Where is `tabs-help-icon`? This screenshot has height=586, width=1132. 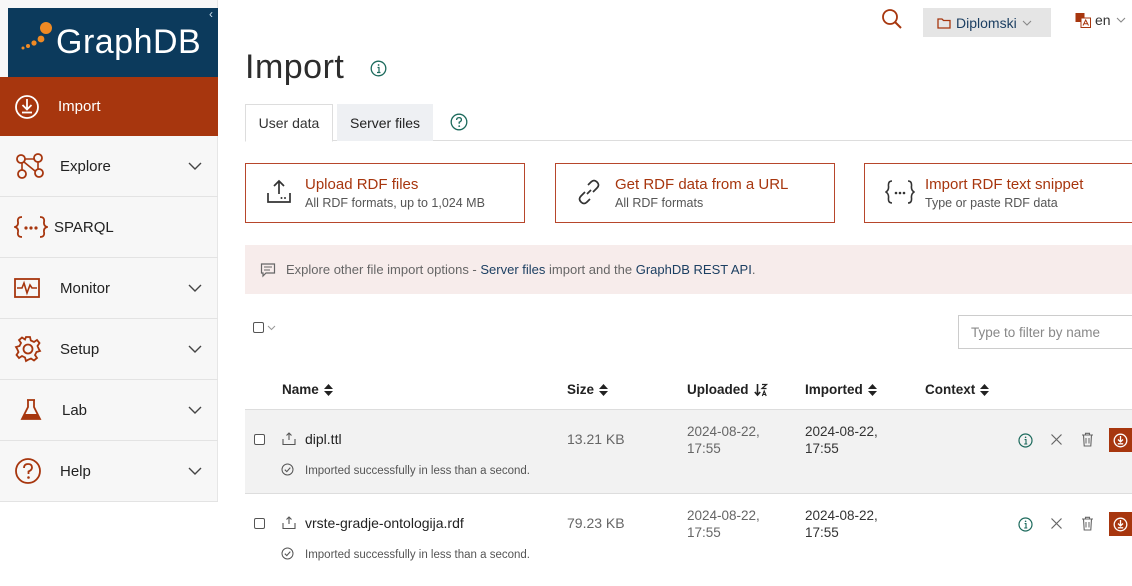
tabs-help-icon is located at coordinates (459, 122).